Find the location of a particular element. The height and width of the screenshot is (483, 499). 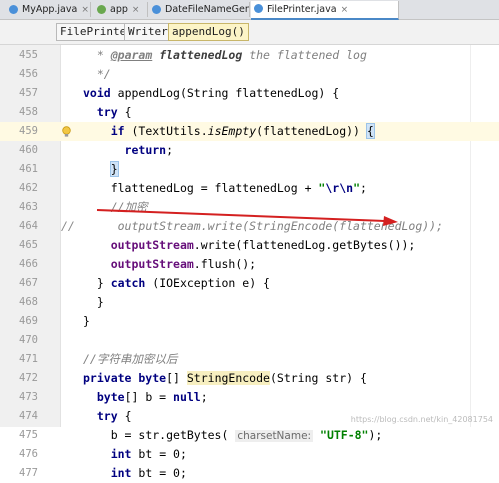

code-text: if (TextUtils.isEmpty(flattenedLog)) { is located at coordinates (229, 131).